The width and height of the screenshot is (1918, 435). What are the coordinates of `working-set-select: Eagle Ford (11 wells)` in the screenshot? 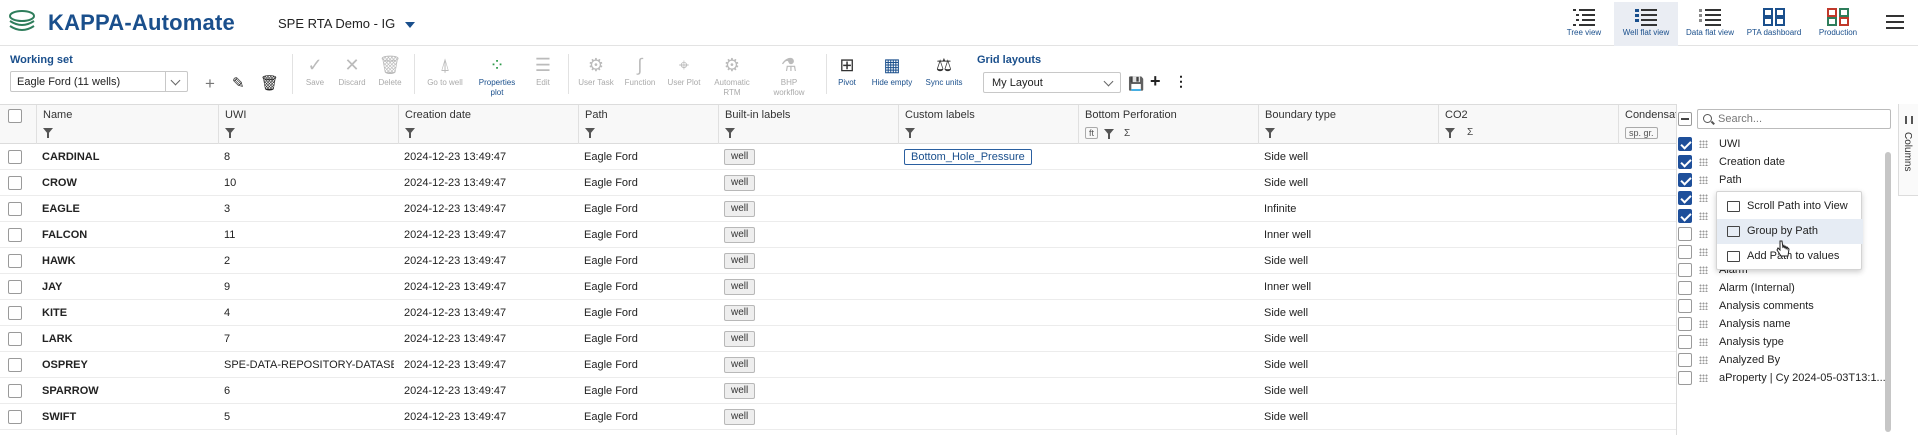 It's located at (99, 81).